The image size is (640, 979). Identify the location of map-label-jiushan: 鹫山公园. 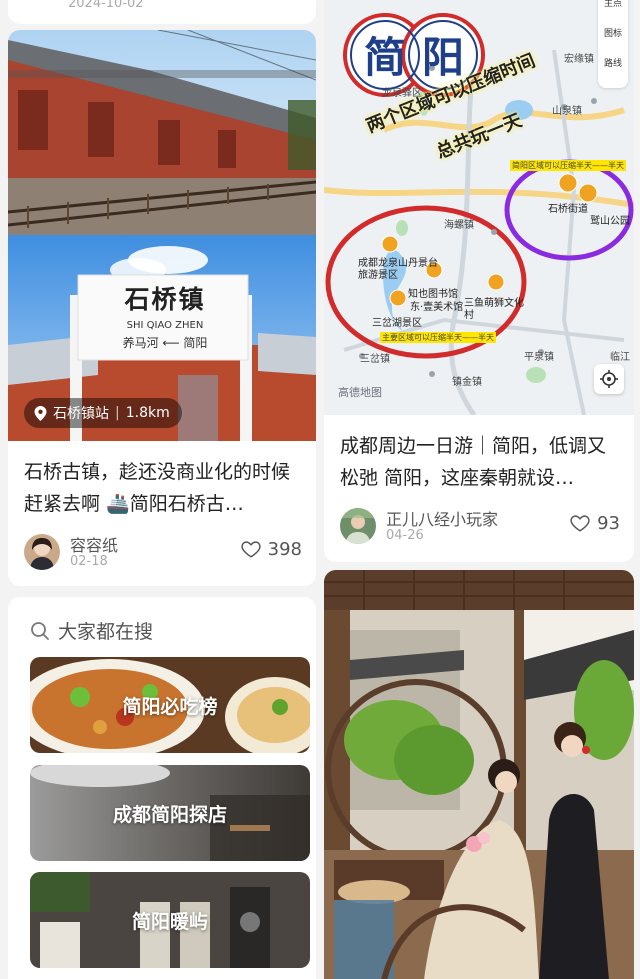
(610, 221).